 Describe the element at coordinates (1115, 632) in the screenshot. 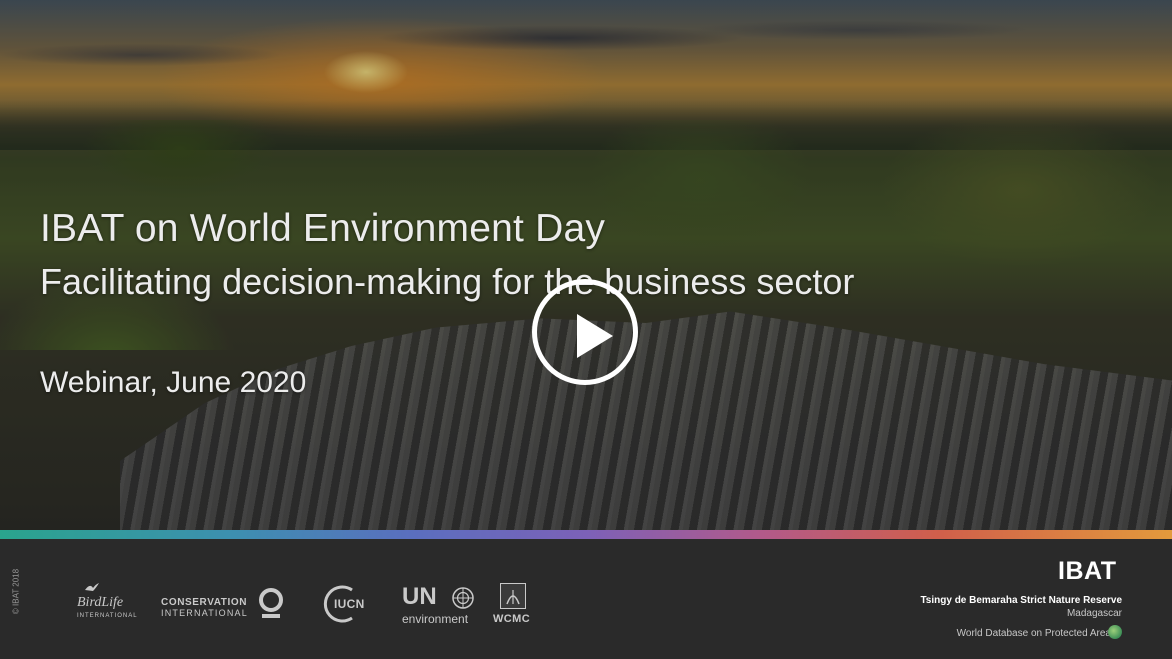

I see `globe-icon` at that location.